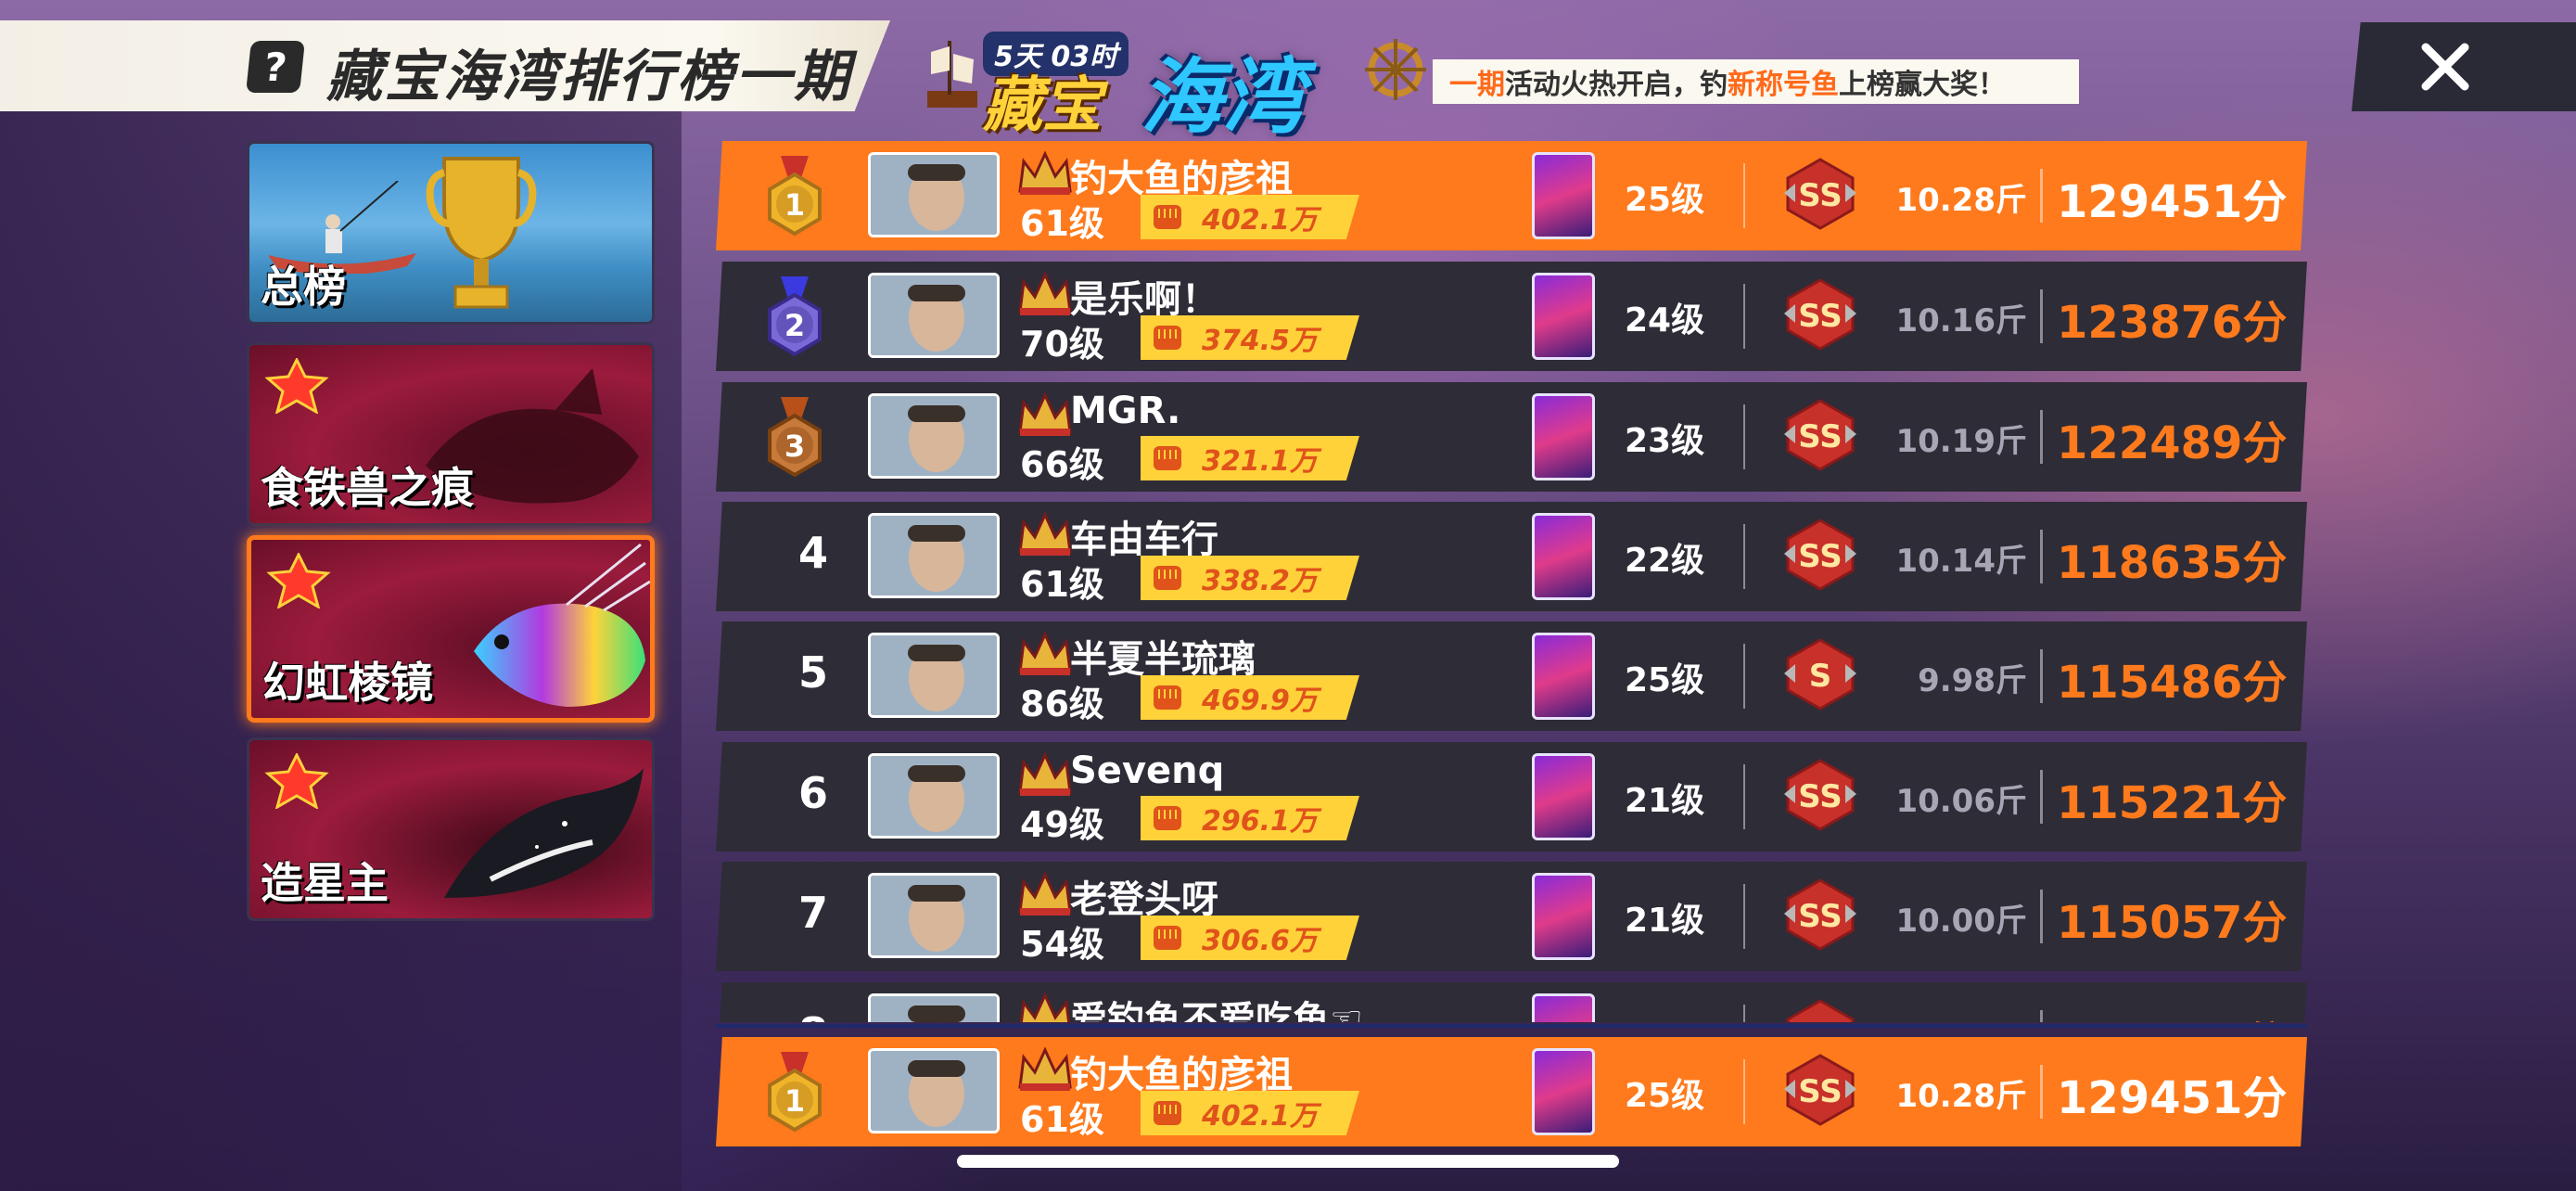 This screenshot has height=1191, width=2576. I want to click on ranking-row: 3 MGR. 66级 321.1万 23级 SS 10.19斤 122489分, so click(1511, 437).